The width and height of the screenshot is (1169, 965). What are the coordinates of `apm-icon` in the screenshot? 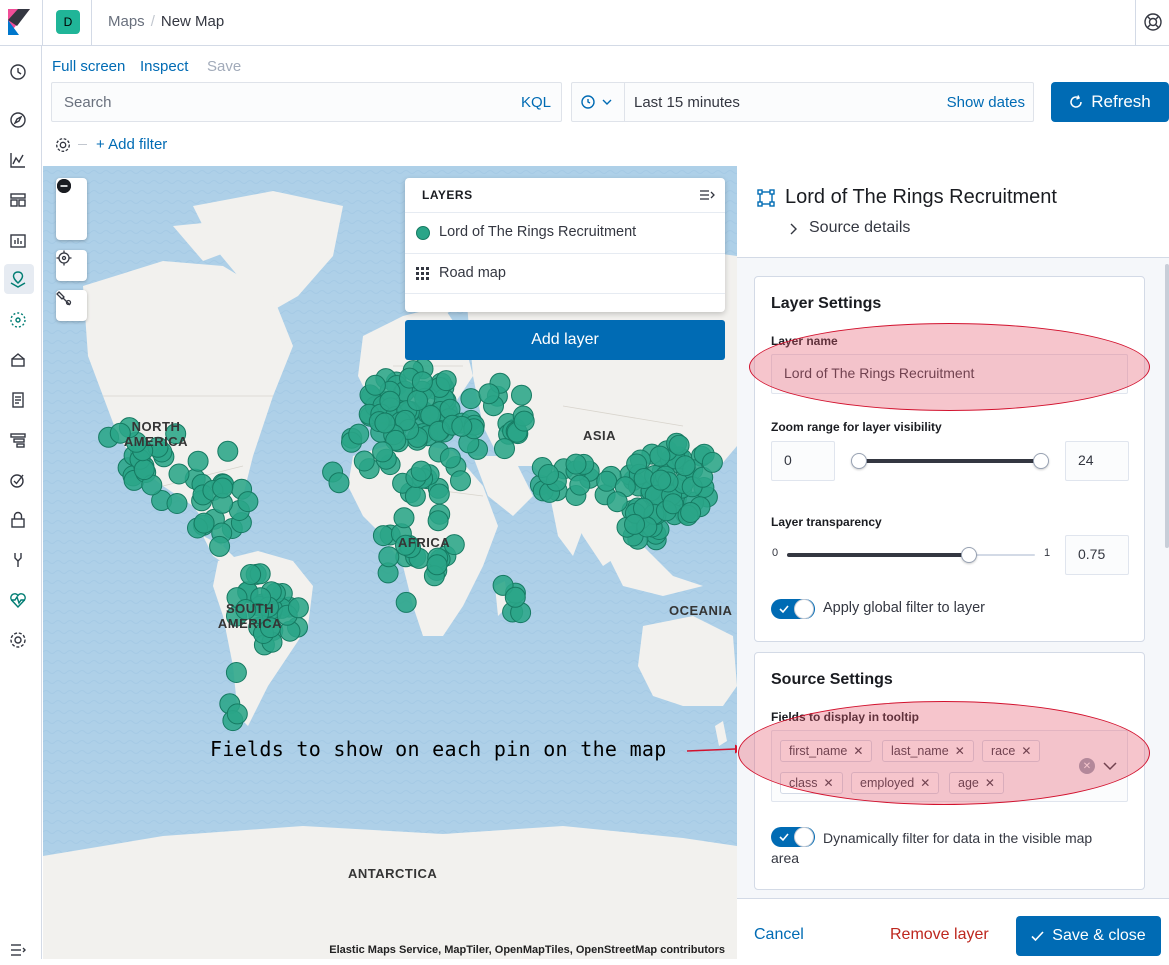 It's located at (18, 440).